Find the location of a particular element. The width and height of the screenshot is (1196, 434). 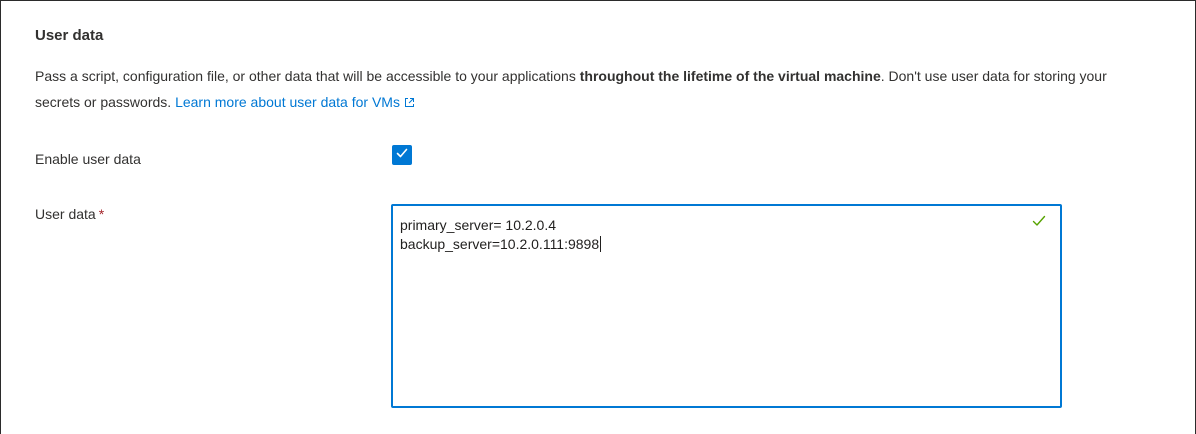

enable-user-data-label: Enable user data is located at coordinates (88, 159).